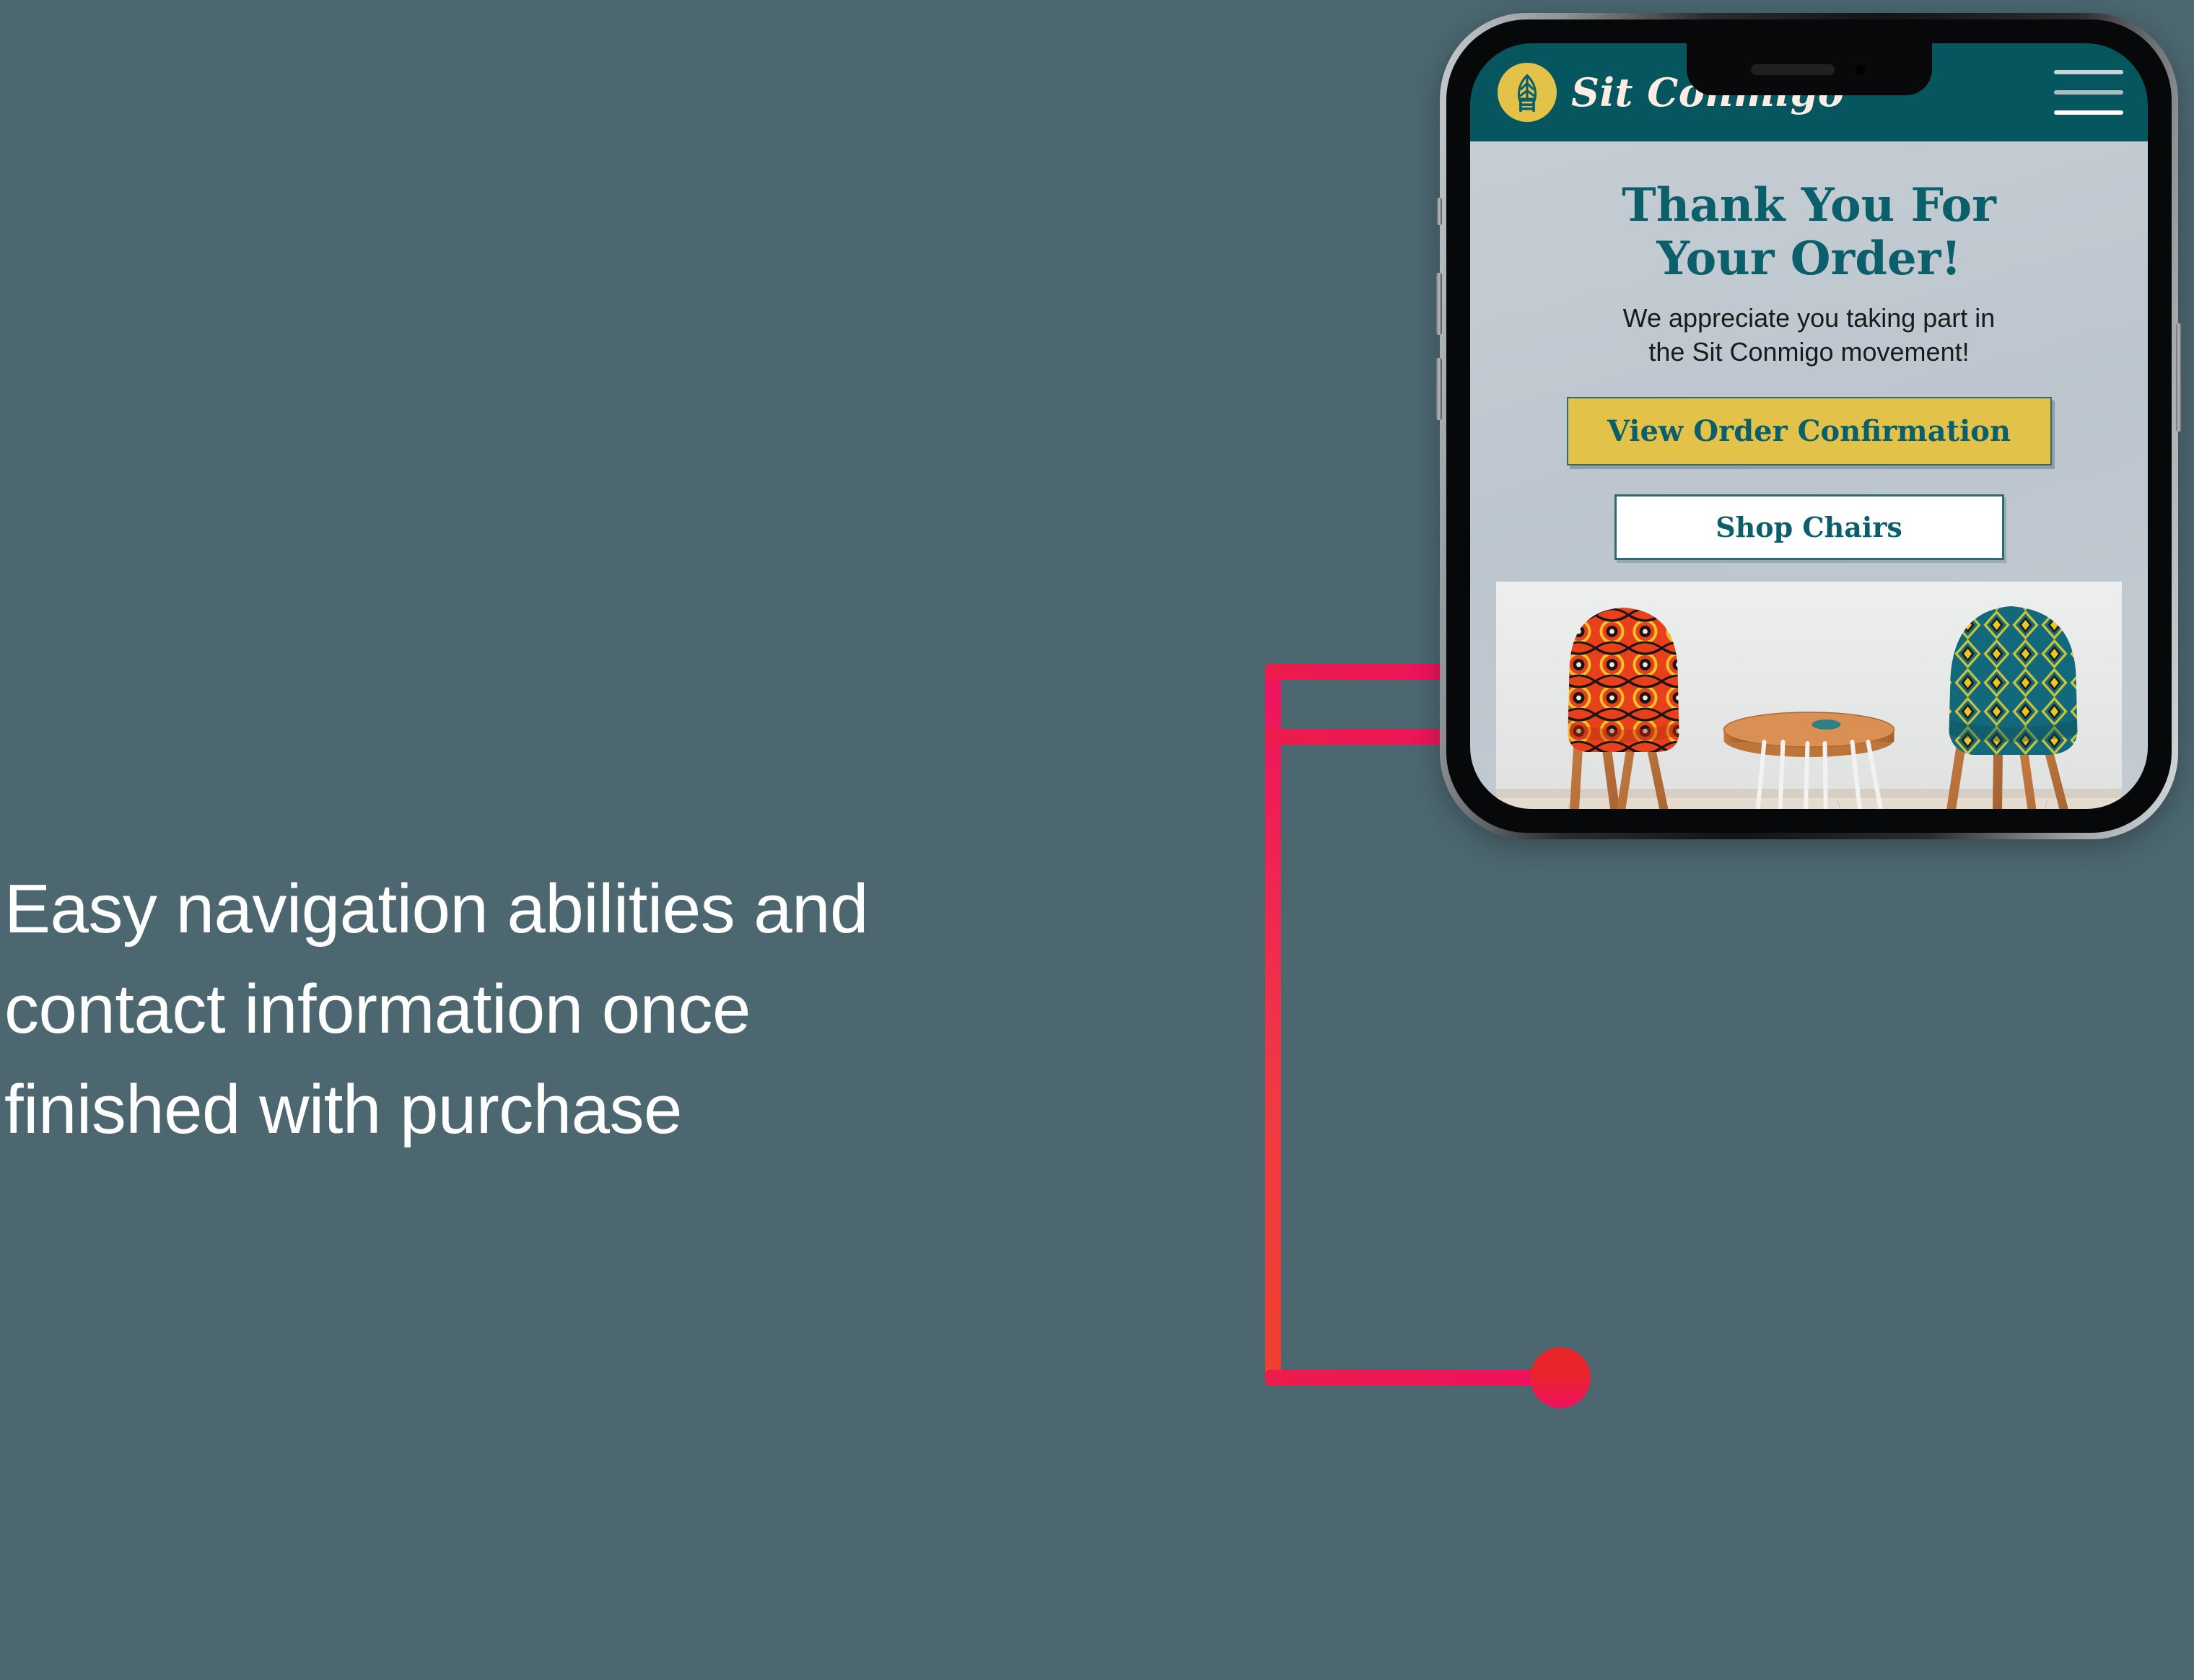  I want to click on connector-branch-contact-us, so click(1417, 1378).